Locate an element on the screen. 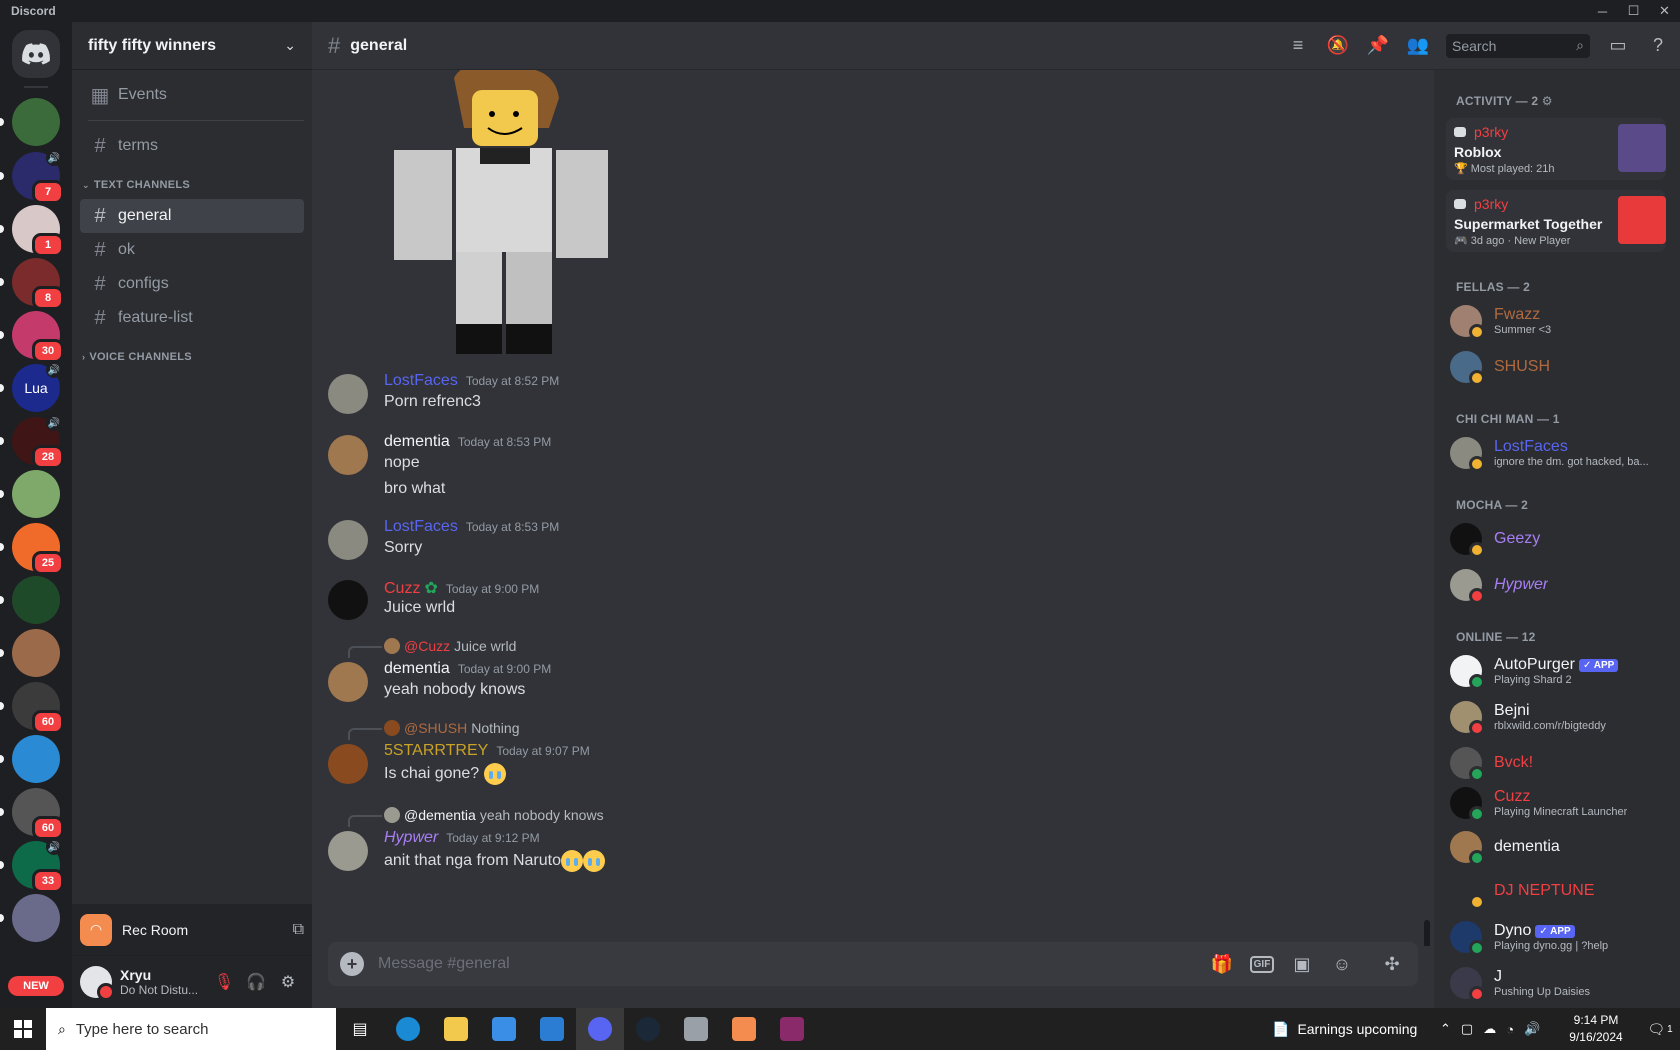 This screenshot has width=1680, height=1050. notifications-muted-icon: 🔕 is located at coordinates (1338, 46).